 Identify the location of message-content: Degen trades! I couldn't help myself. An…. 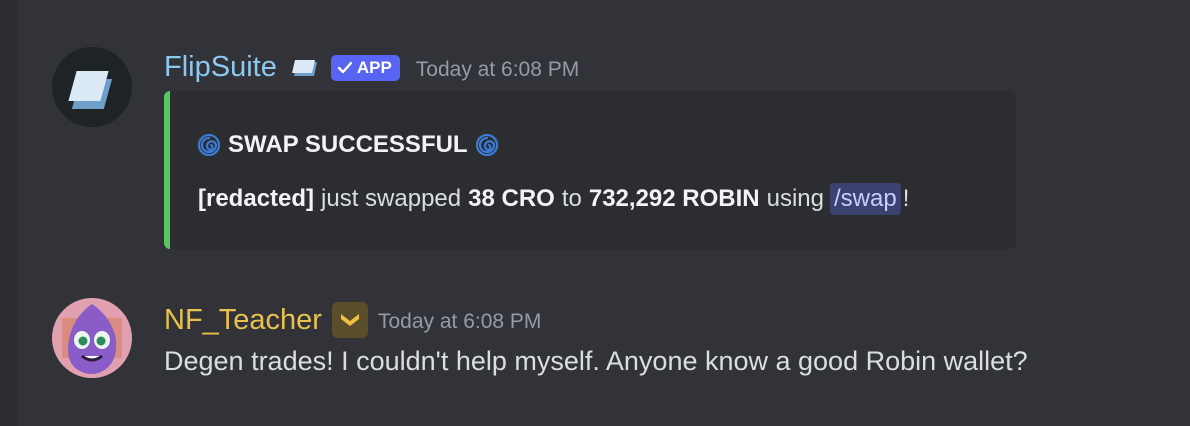
(596, 361).